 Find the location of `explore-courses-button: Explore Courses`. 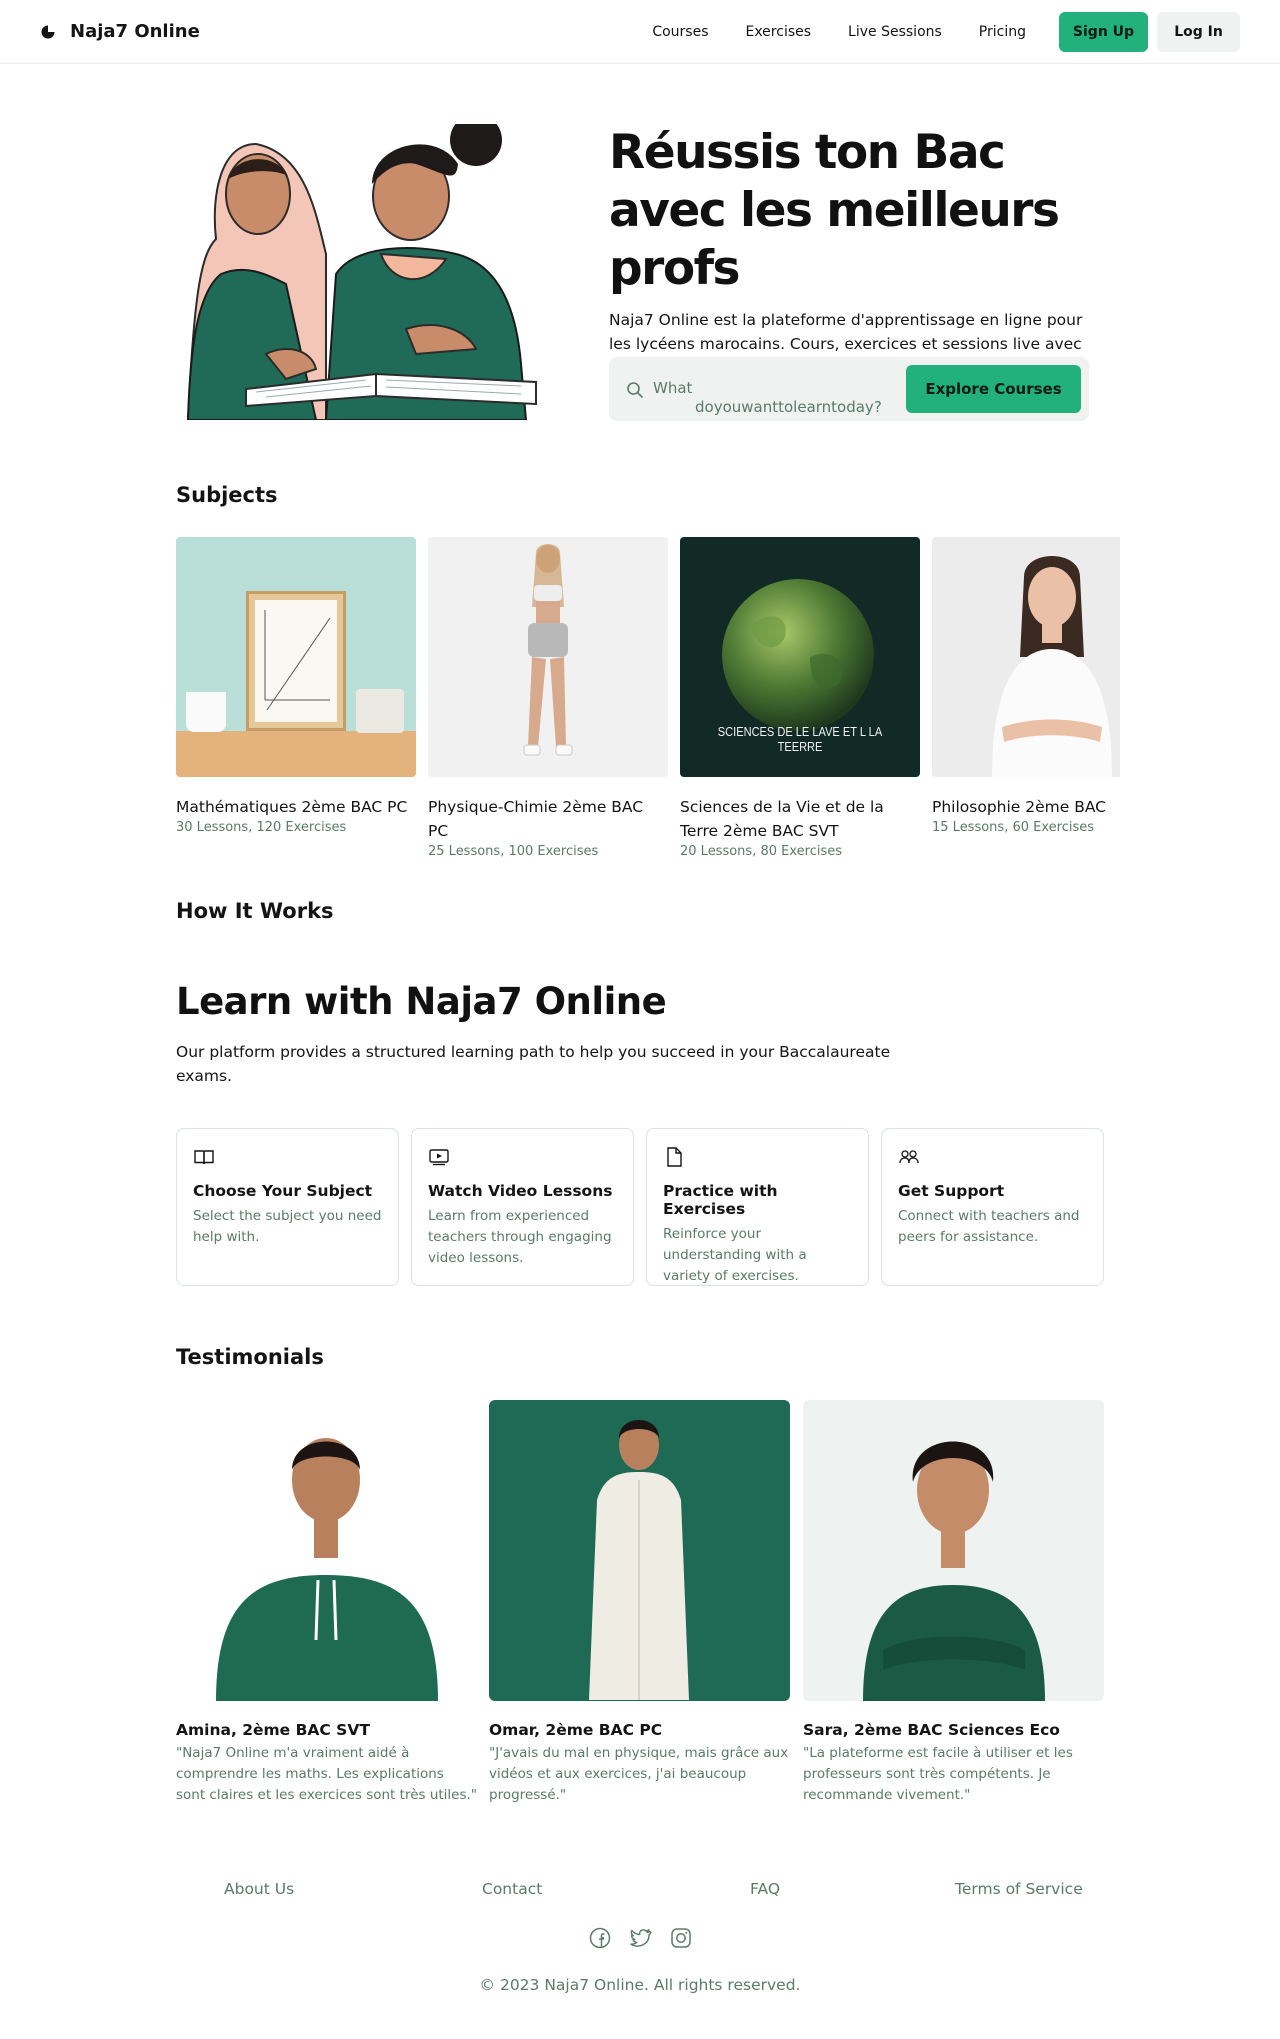

explore-courses-button: Explore Courses is located at coordinates (993, 389).